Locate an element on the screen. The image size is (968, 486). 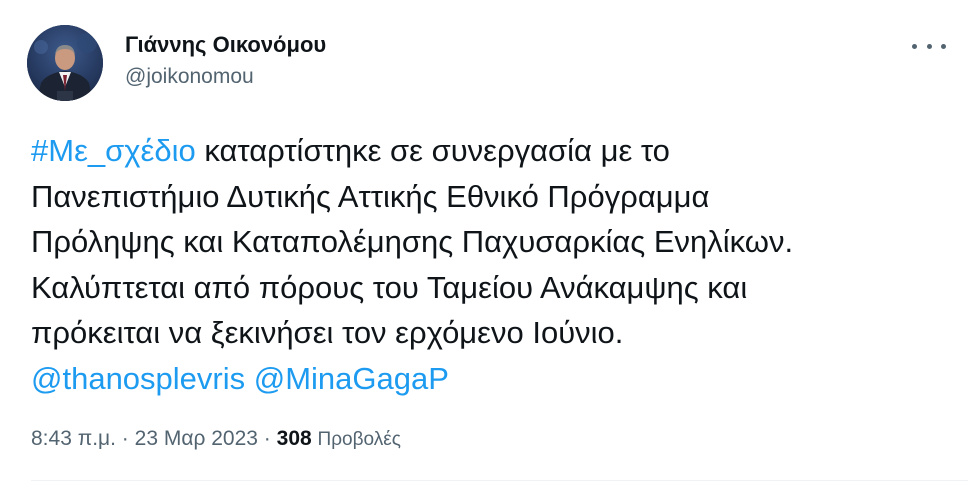
tweet-meta: 8:43 π.μ. · 23 Μαρ 2023 · 308 Προβολές is located at coordinates (216, 439).